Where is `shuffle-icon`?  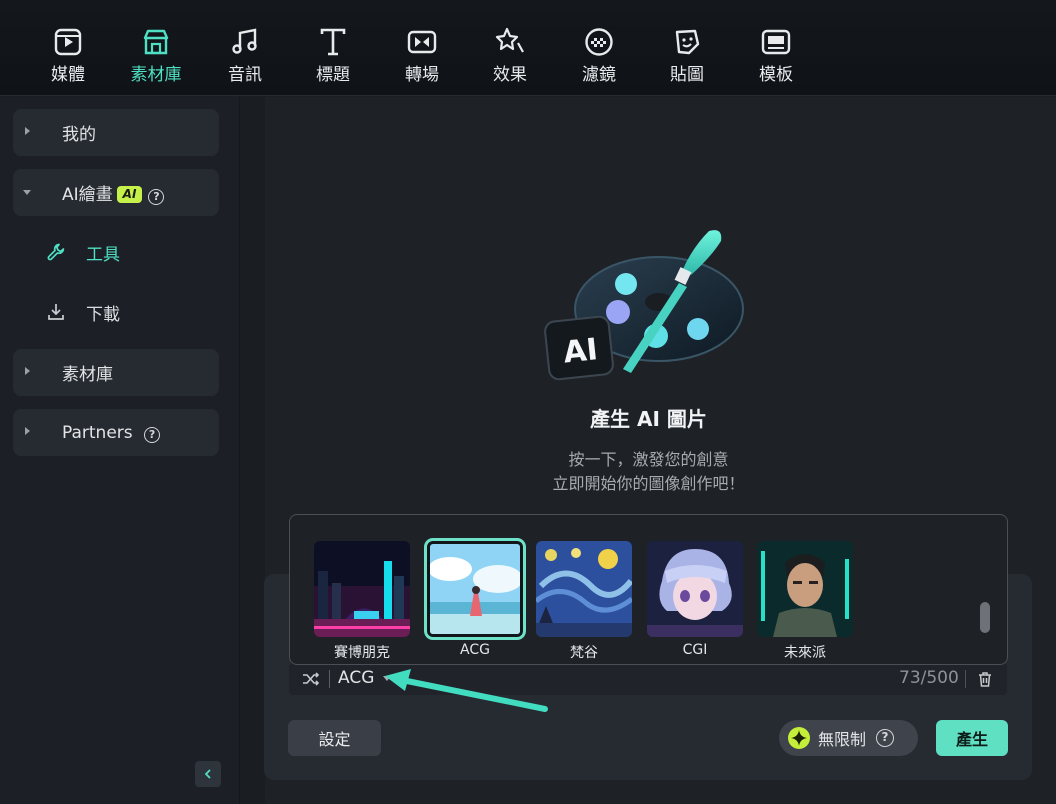
shuffle-icon is located at coordinates (311, 679).